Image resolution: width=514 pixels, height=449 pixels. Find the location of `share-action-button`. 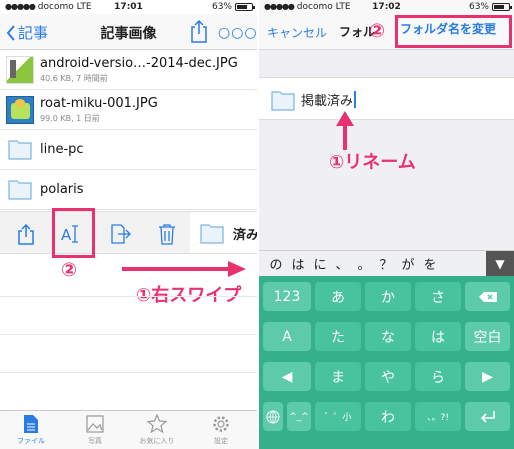

share-action-button is located at coordinates (26, 234).